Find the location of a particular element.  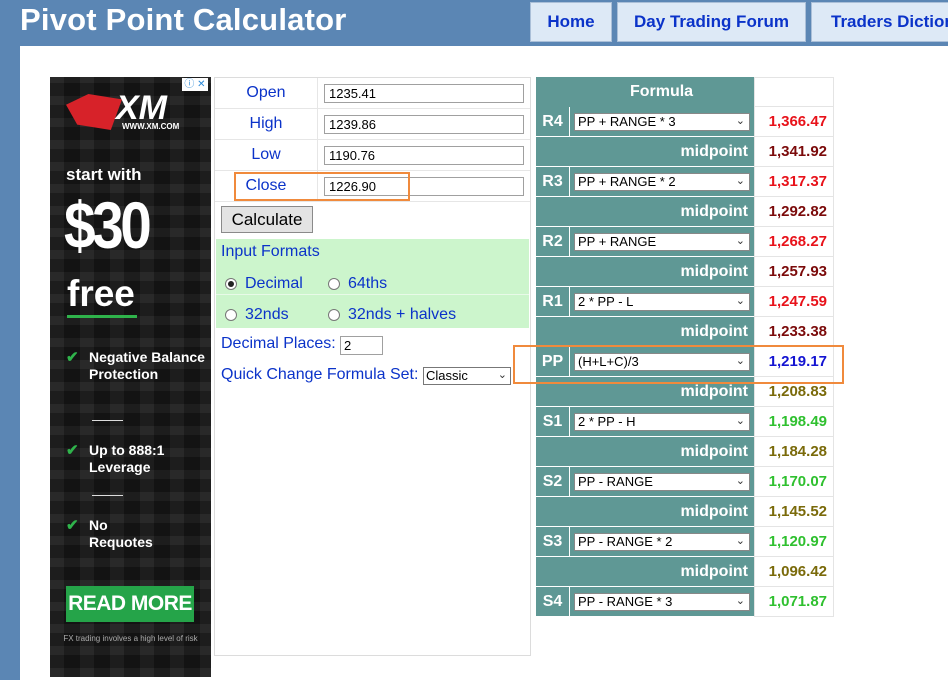

level-value-r3: 1,317.37 is located at coordinates (794, 182).